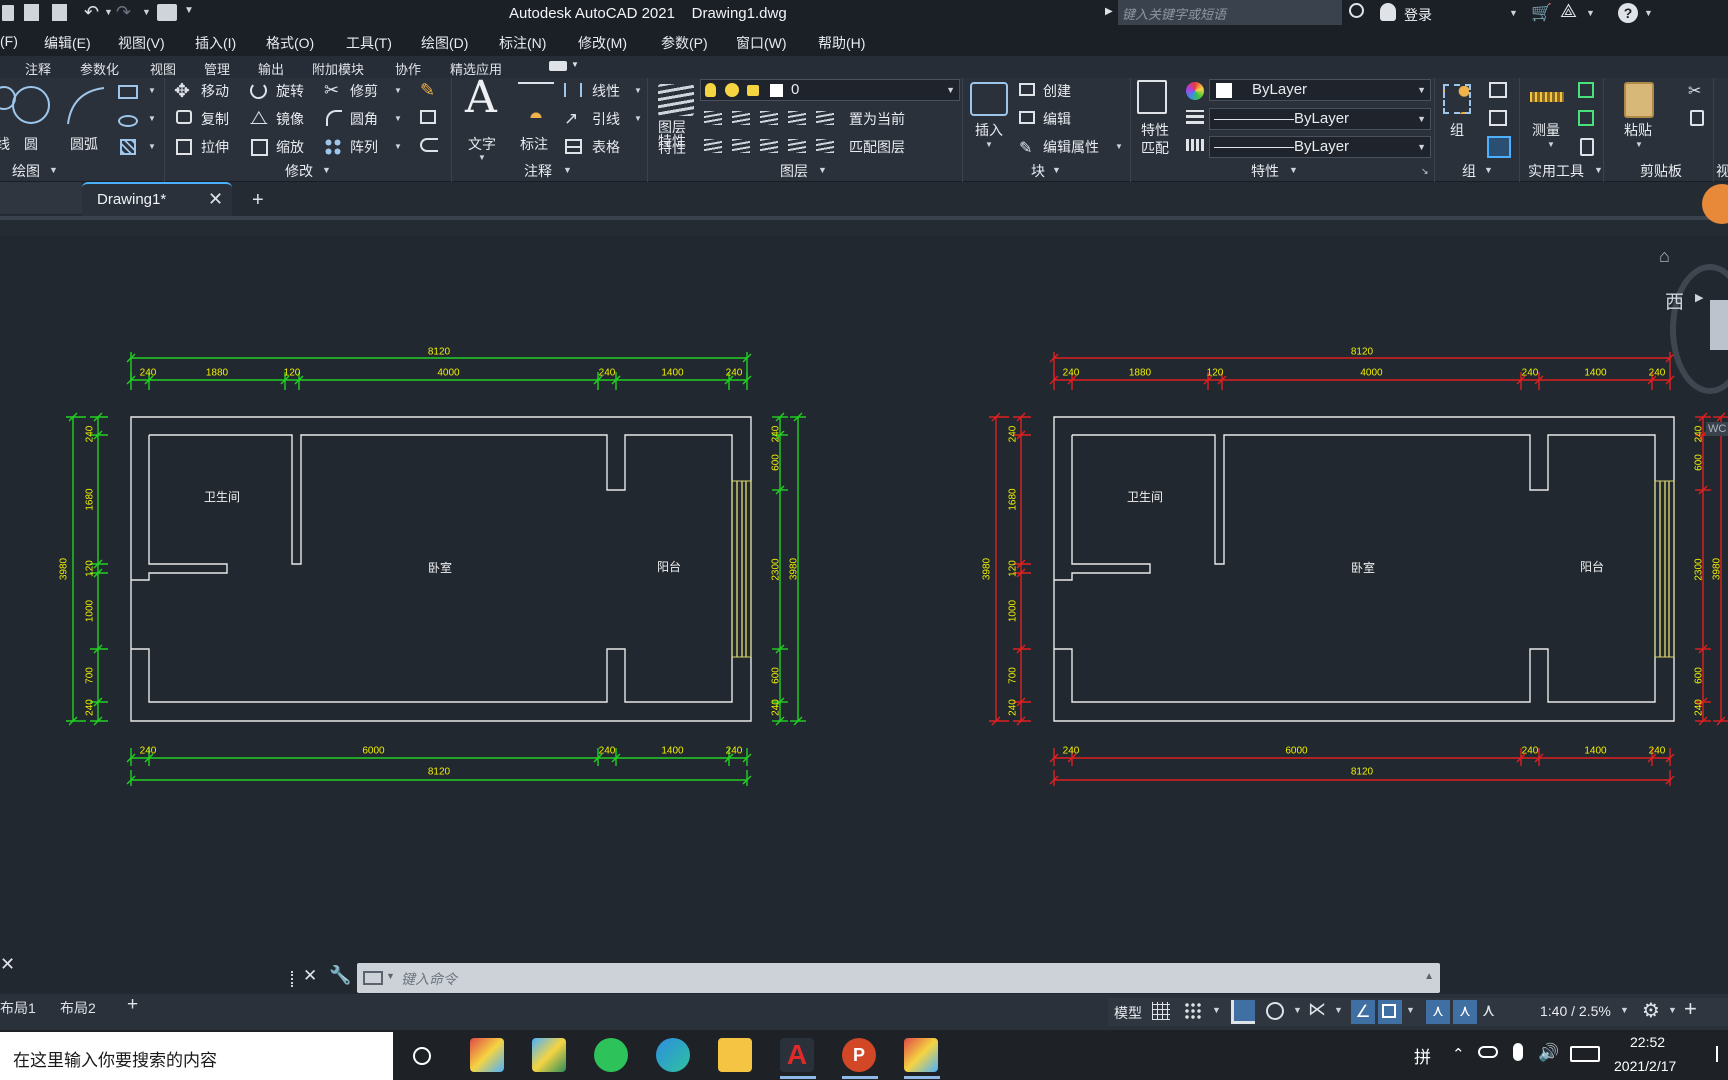 This screenshot has width=1728, height=1080. What do you see at coordinates (1265, 171) in the screenshot?
I see `properties-panel-title: 特性` at bounding box center [1265, 171].